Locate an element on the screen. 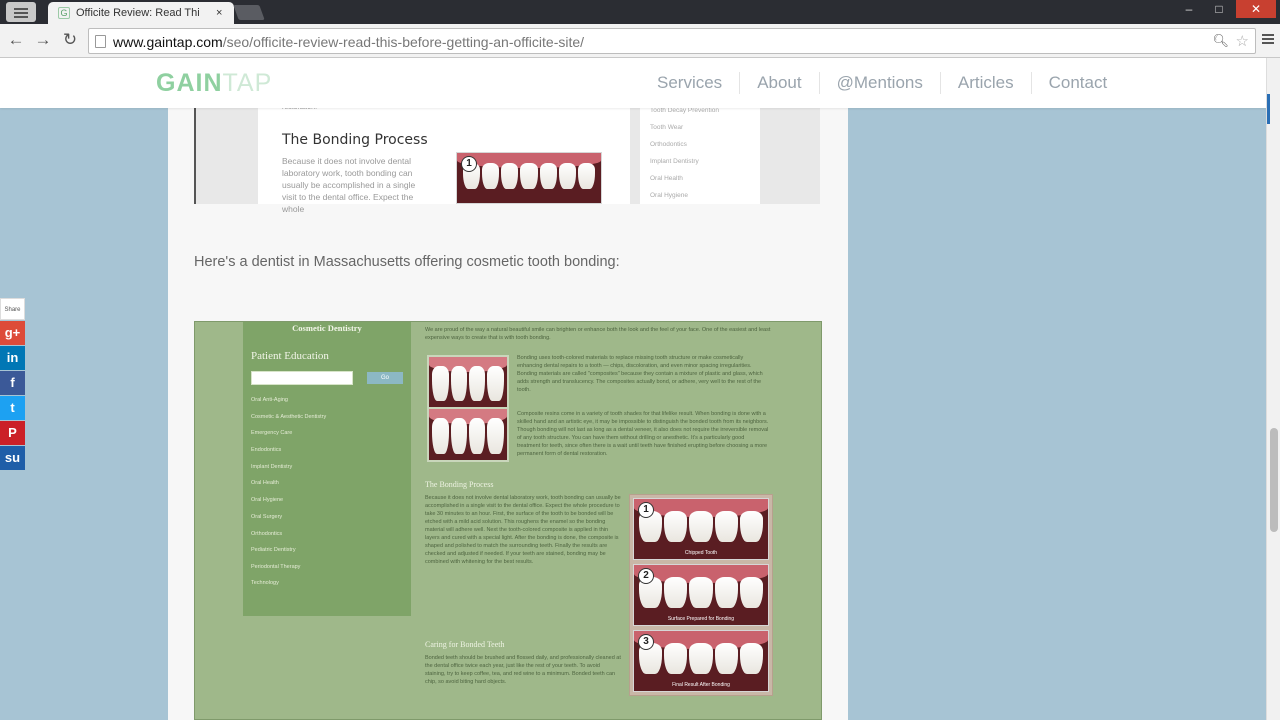 The width and height of the screenshot is (1280, 720). twitter-share-button: t is located at coordinates (12, 408).